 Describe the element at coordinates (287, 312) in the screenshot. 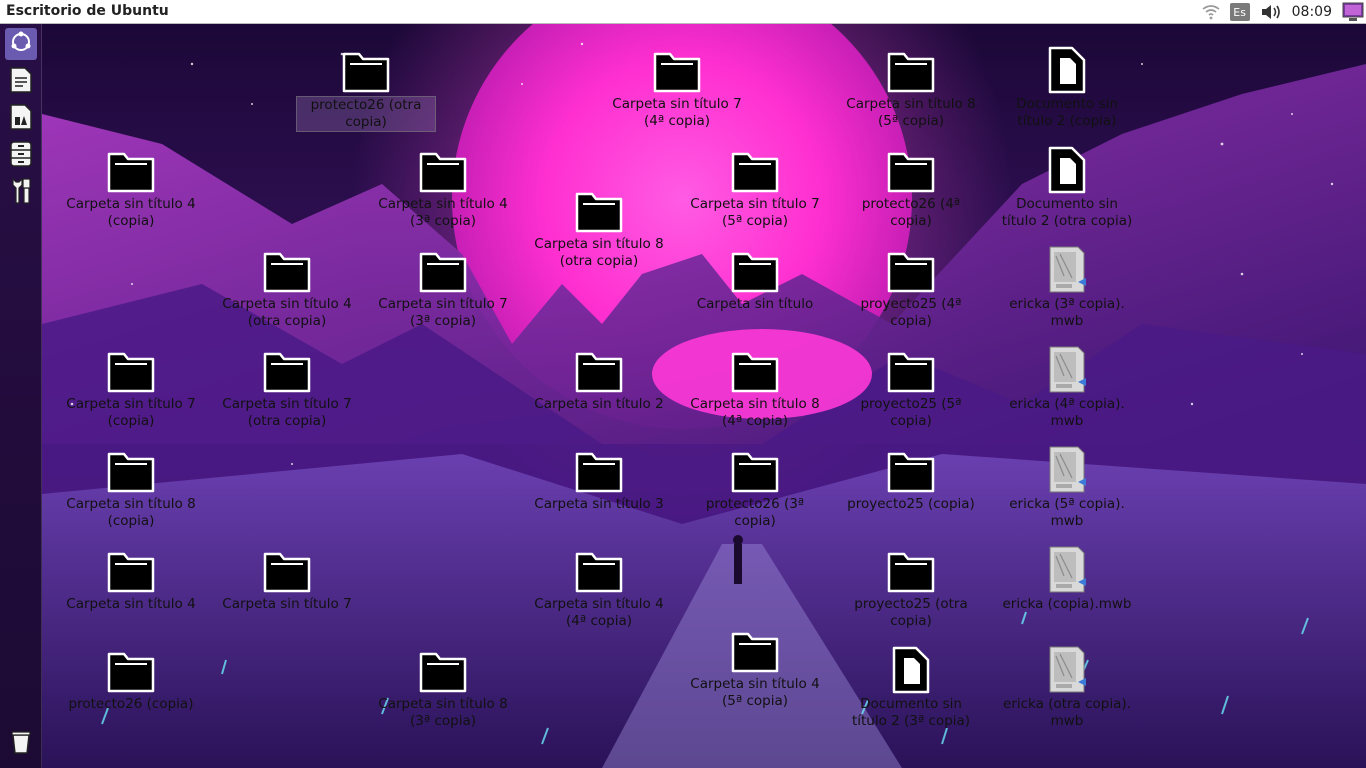

I see `icon-label: Carpeta sin título 4 (otra copia)` at that location.